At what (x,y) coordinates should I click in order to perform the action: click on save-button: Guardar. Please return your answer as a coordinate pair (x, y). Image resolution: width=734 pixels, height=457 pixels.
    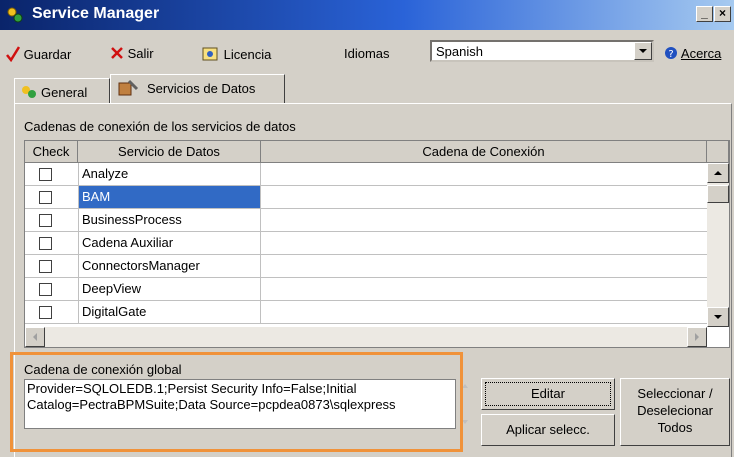
    Looking at the image, I should click on (39, 54).